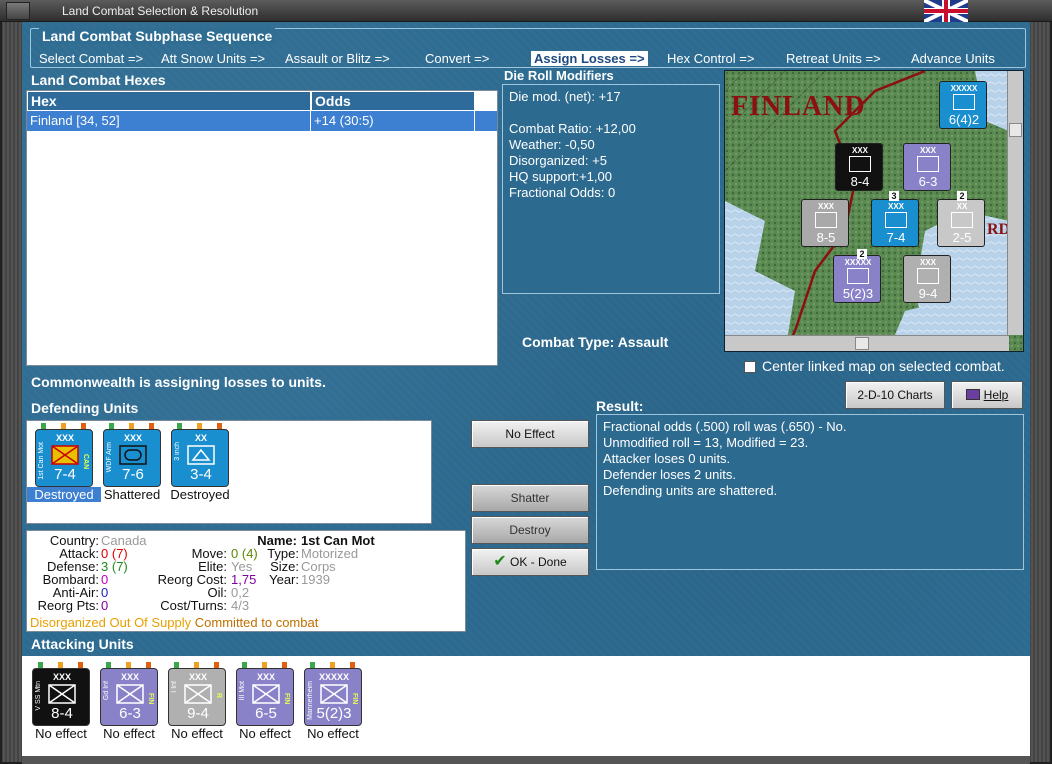 The width and height of the screenshot is (1052, 764). What do you see at coordinates (946, 11) in the screenshot?
I see `union-jack-flag-icon` at bounding box center [946, 11].